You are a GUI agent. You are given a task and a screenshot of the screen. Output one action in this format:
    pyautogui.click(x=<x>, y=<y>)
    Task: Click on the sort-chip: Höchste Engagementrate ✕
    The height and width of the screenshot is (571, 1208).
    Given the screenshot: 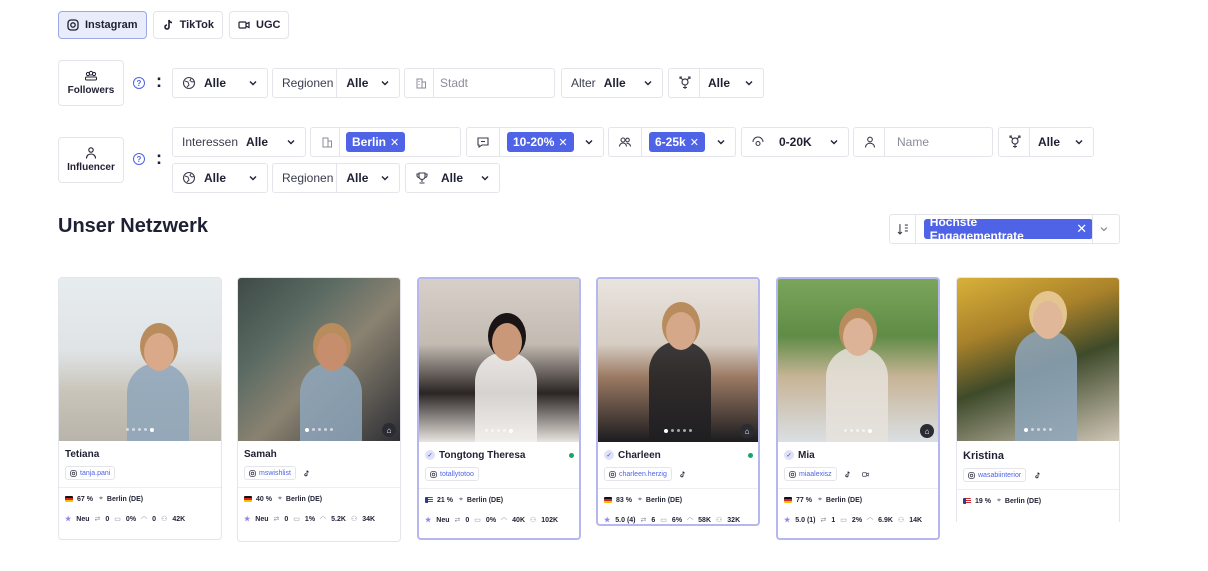 What is the action you would take?
    pyautogui.click(x=1008, y=229)
    